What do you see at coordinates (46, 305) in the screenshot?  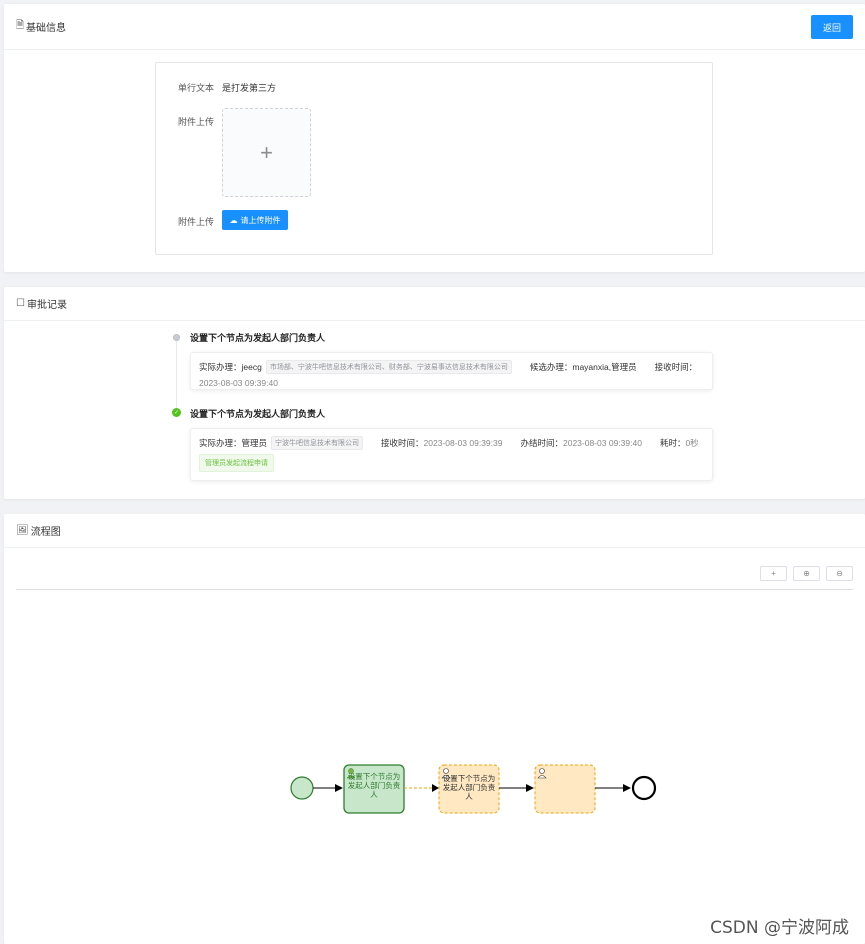 I see `approval-title: 审批记录` at bounding box center [46, 305].